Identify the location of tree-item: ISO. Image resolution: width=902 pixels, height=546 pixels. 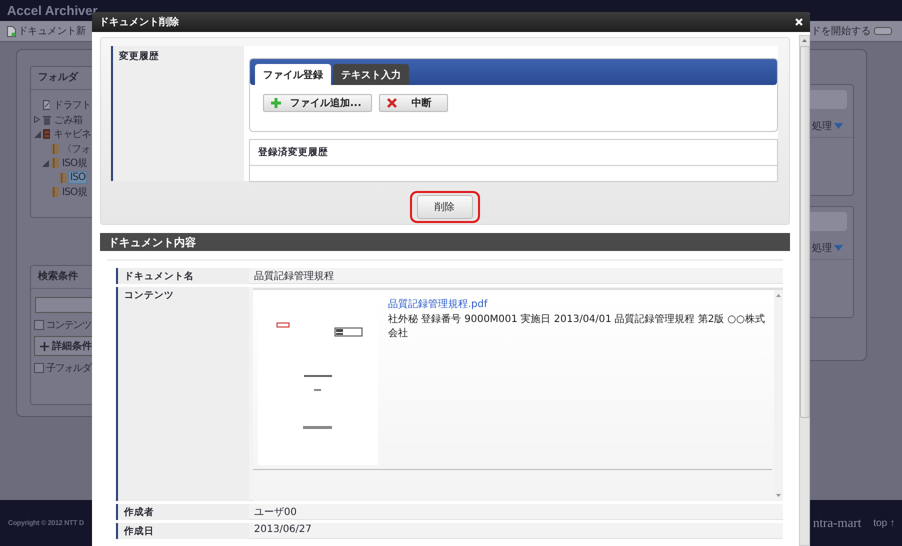
(77, 178).